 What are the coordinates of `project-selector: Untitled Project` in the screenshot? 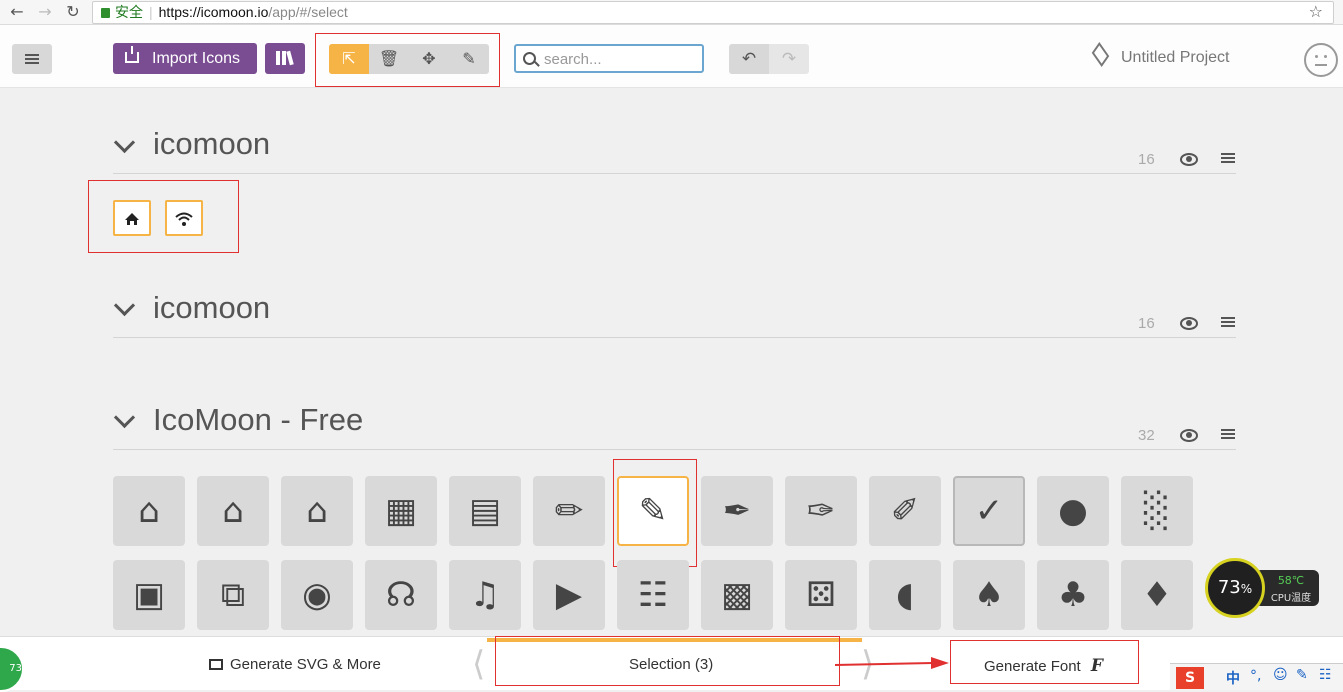 It's located at (1160, 54).